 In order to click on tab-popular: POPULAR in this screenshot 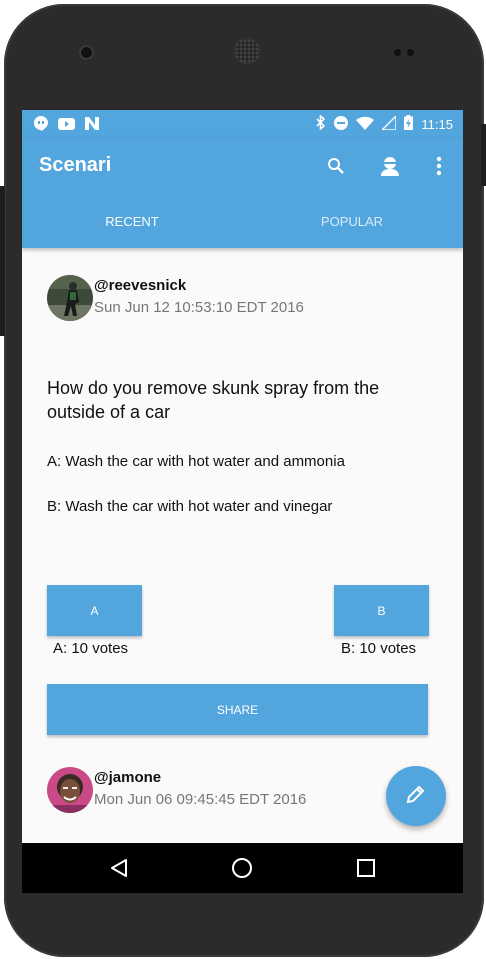, I will do `click(352, 221)`.